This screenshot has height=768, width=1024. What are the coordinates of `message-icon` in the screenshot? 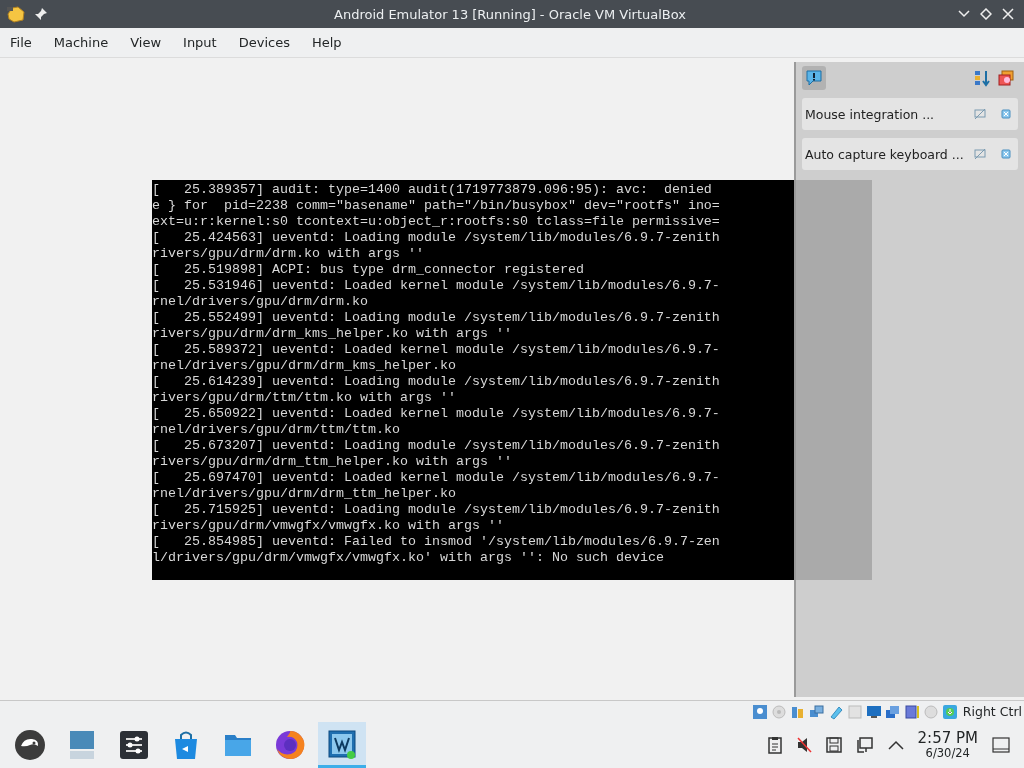 It's located at (814, 78).